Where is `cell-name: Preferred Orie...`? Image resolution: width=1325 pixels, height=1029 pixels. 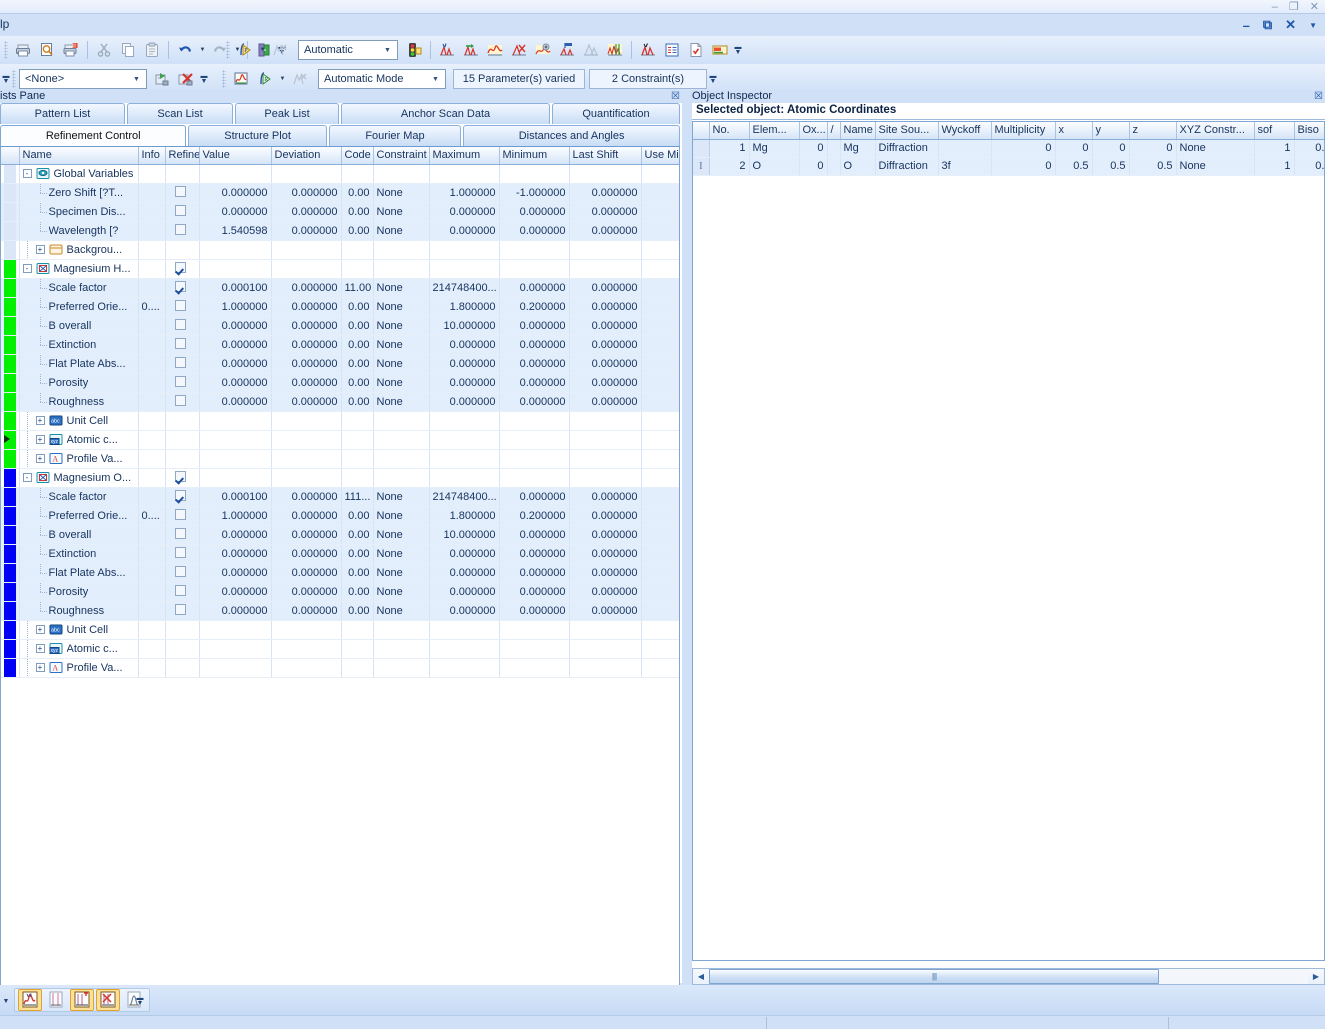
cell-name: Preferred Orie... is located at coordinates (79, 516).